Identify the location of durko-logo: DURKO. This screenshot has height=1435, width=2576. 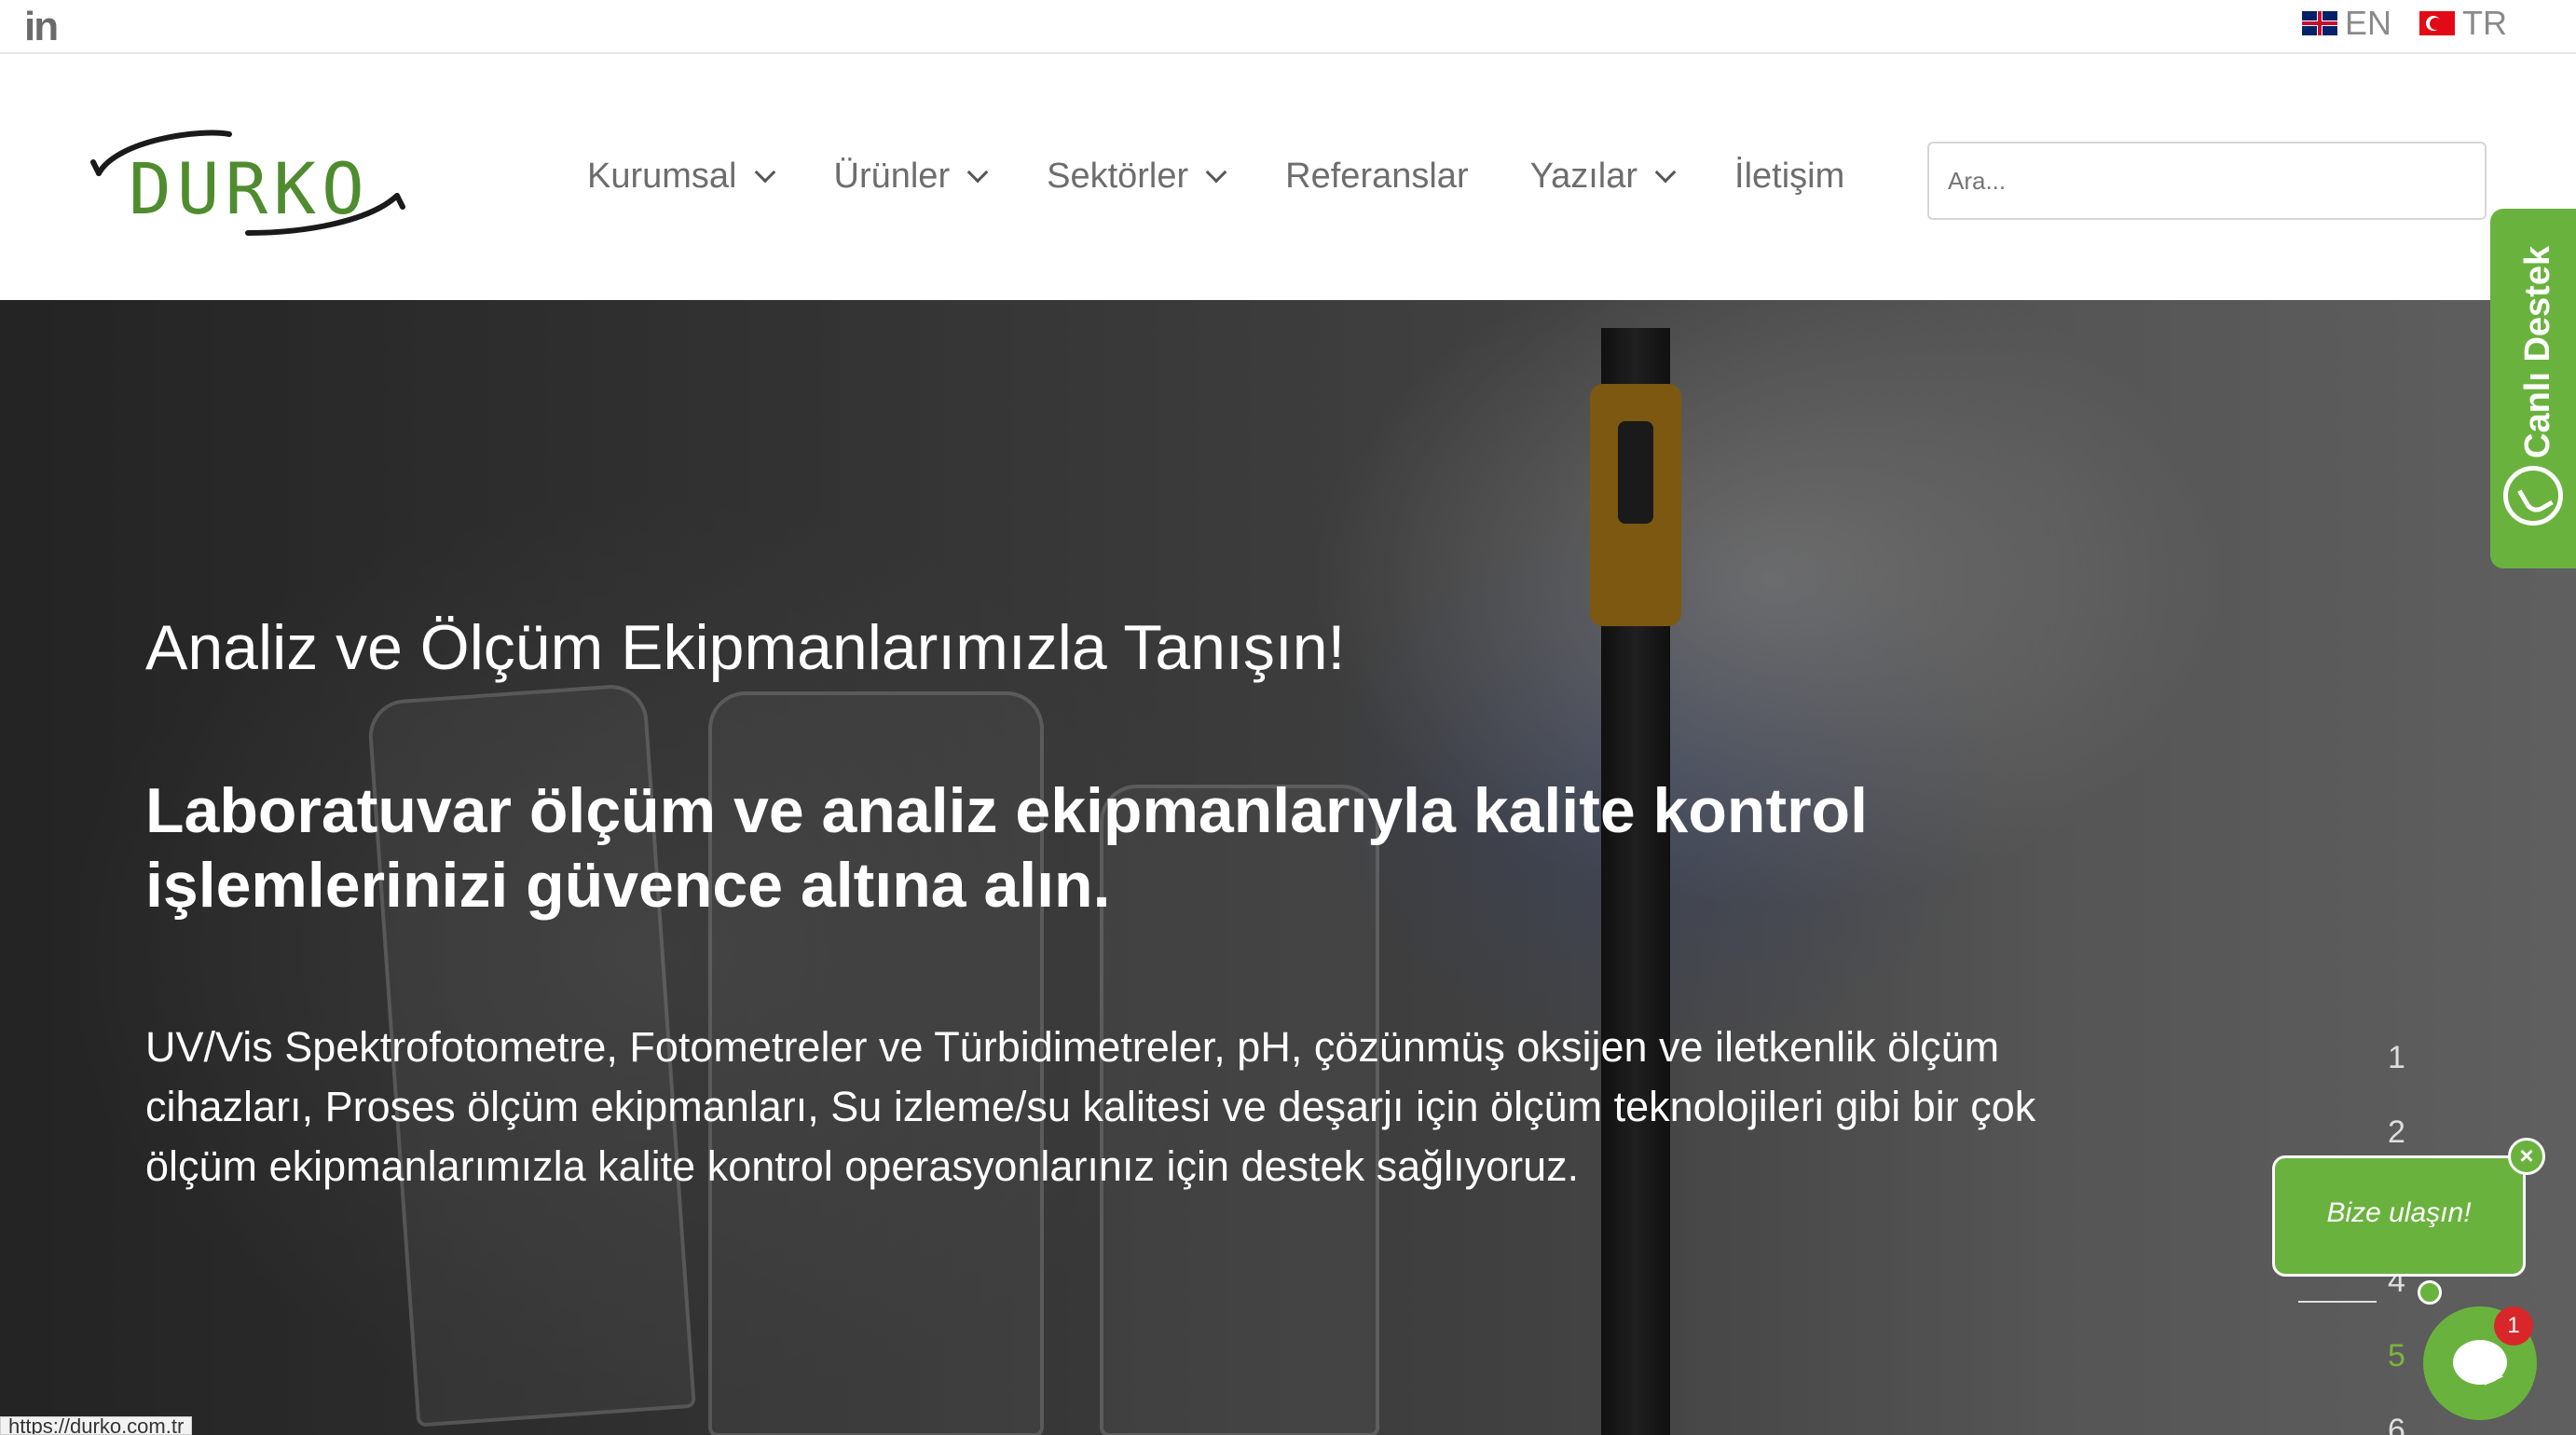
(248, 184).